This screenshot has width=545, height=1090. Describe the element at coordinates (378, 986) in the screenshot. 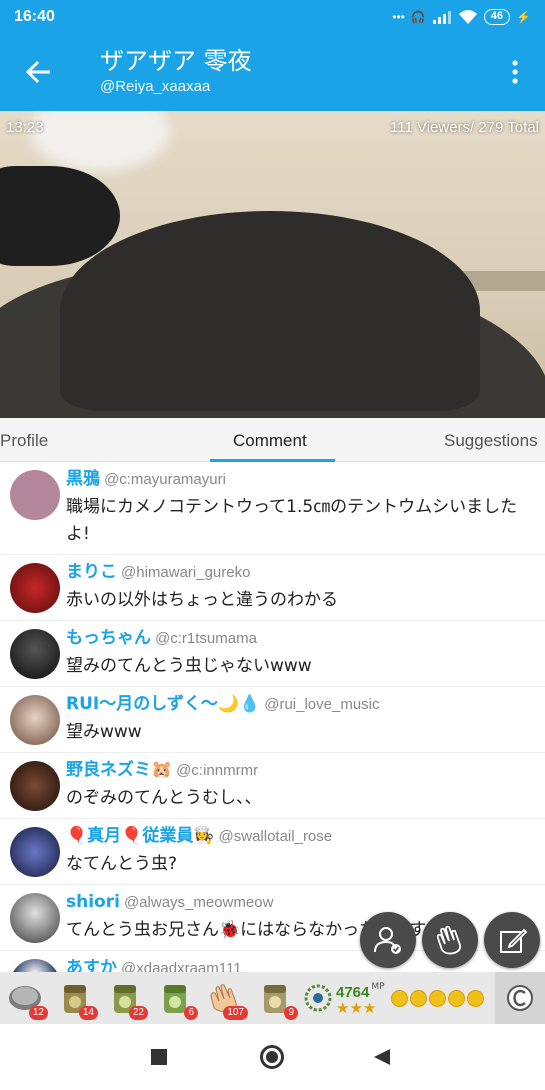

I see `mp-unit: MP` at that location.